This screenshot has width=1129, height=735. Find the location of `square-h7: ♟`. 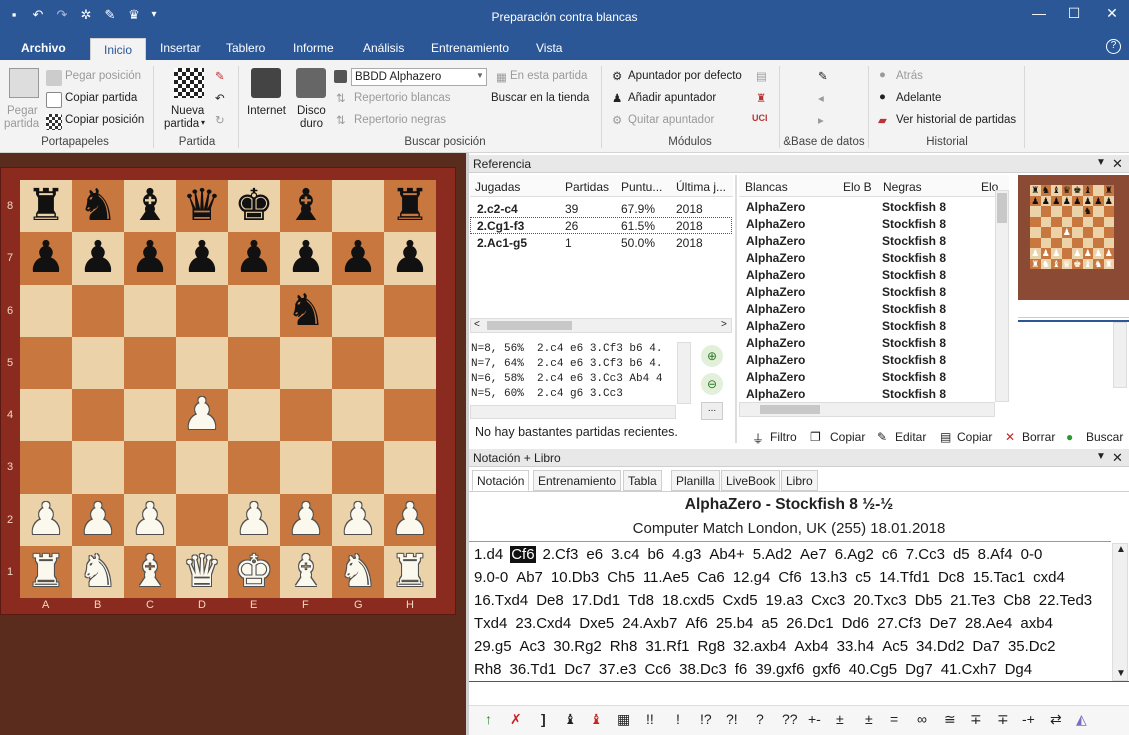

square-h7: ♟ is located at coordinates (410, 258).